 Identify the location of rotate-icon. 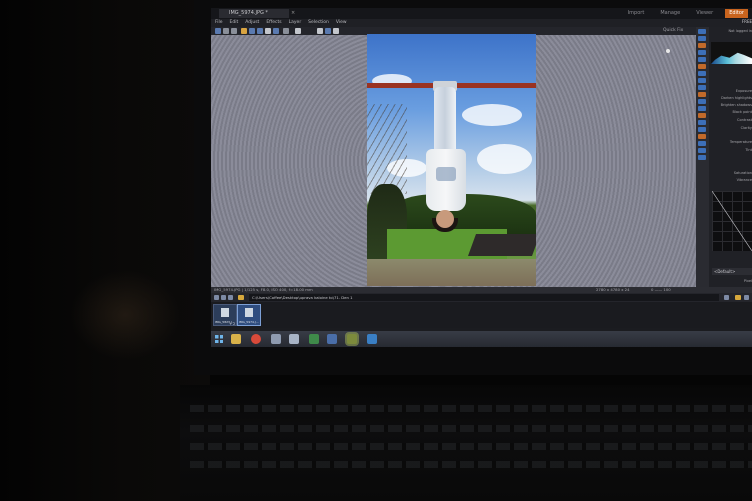
(276, 31).